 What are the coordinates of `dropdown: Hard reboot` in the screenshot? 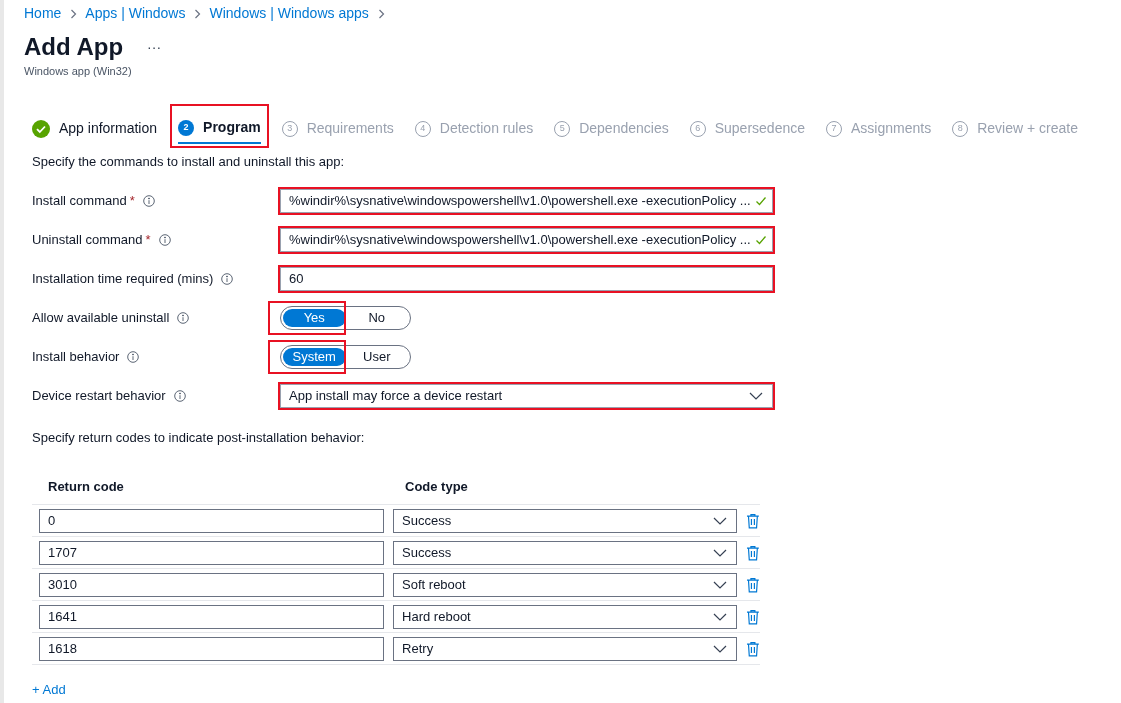 It's located at (565, 616).